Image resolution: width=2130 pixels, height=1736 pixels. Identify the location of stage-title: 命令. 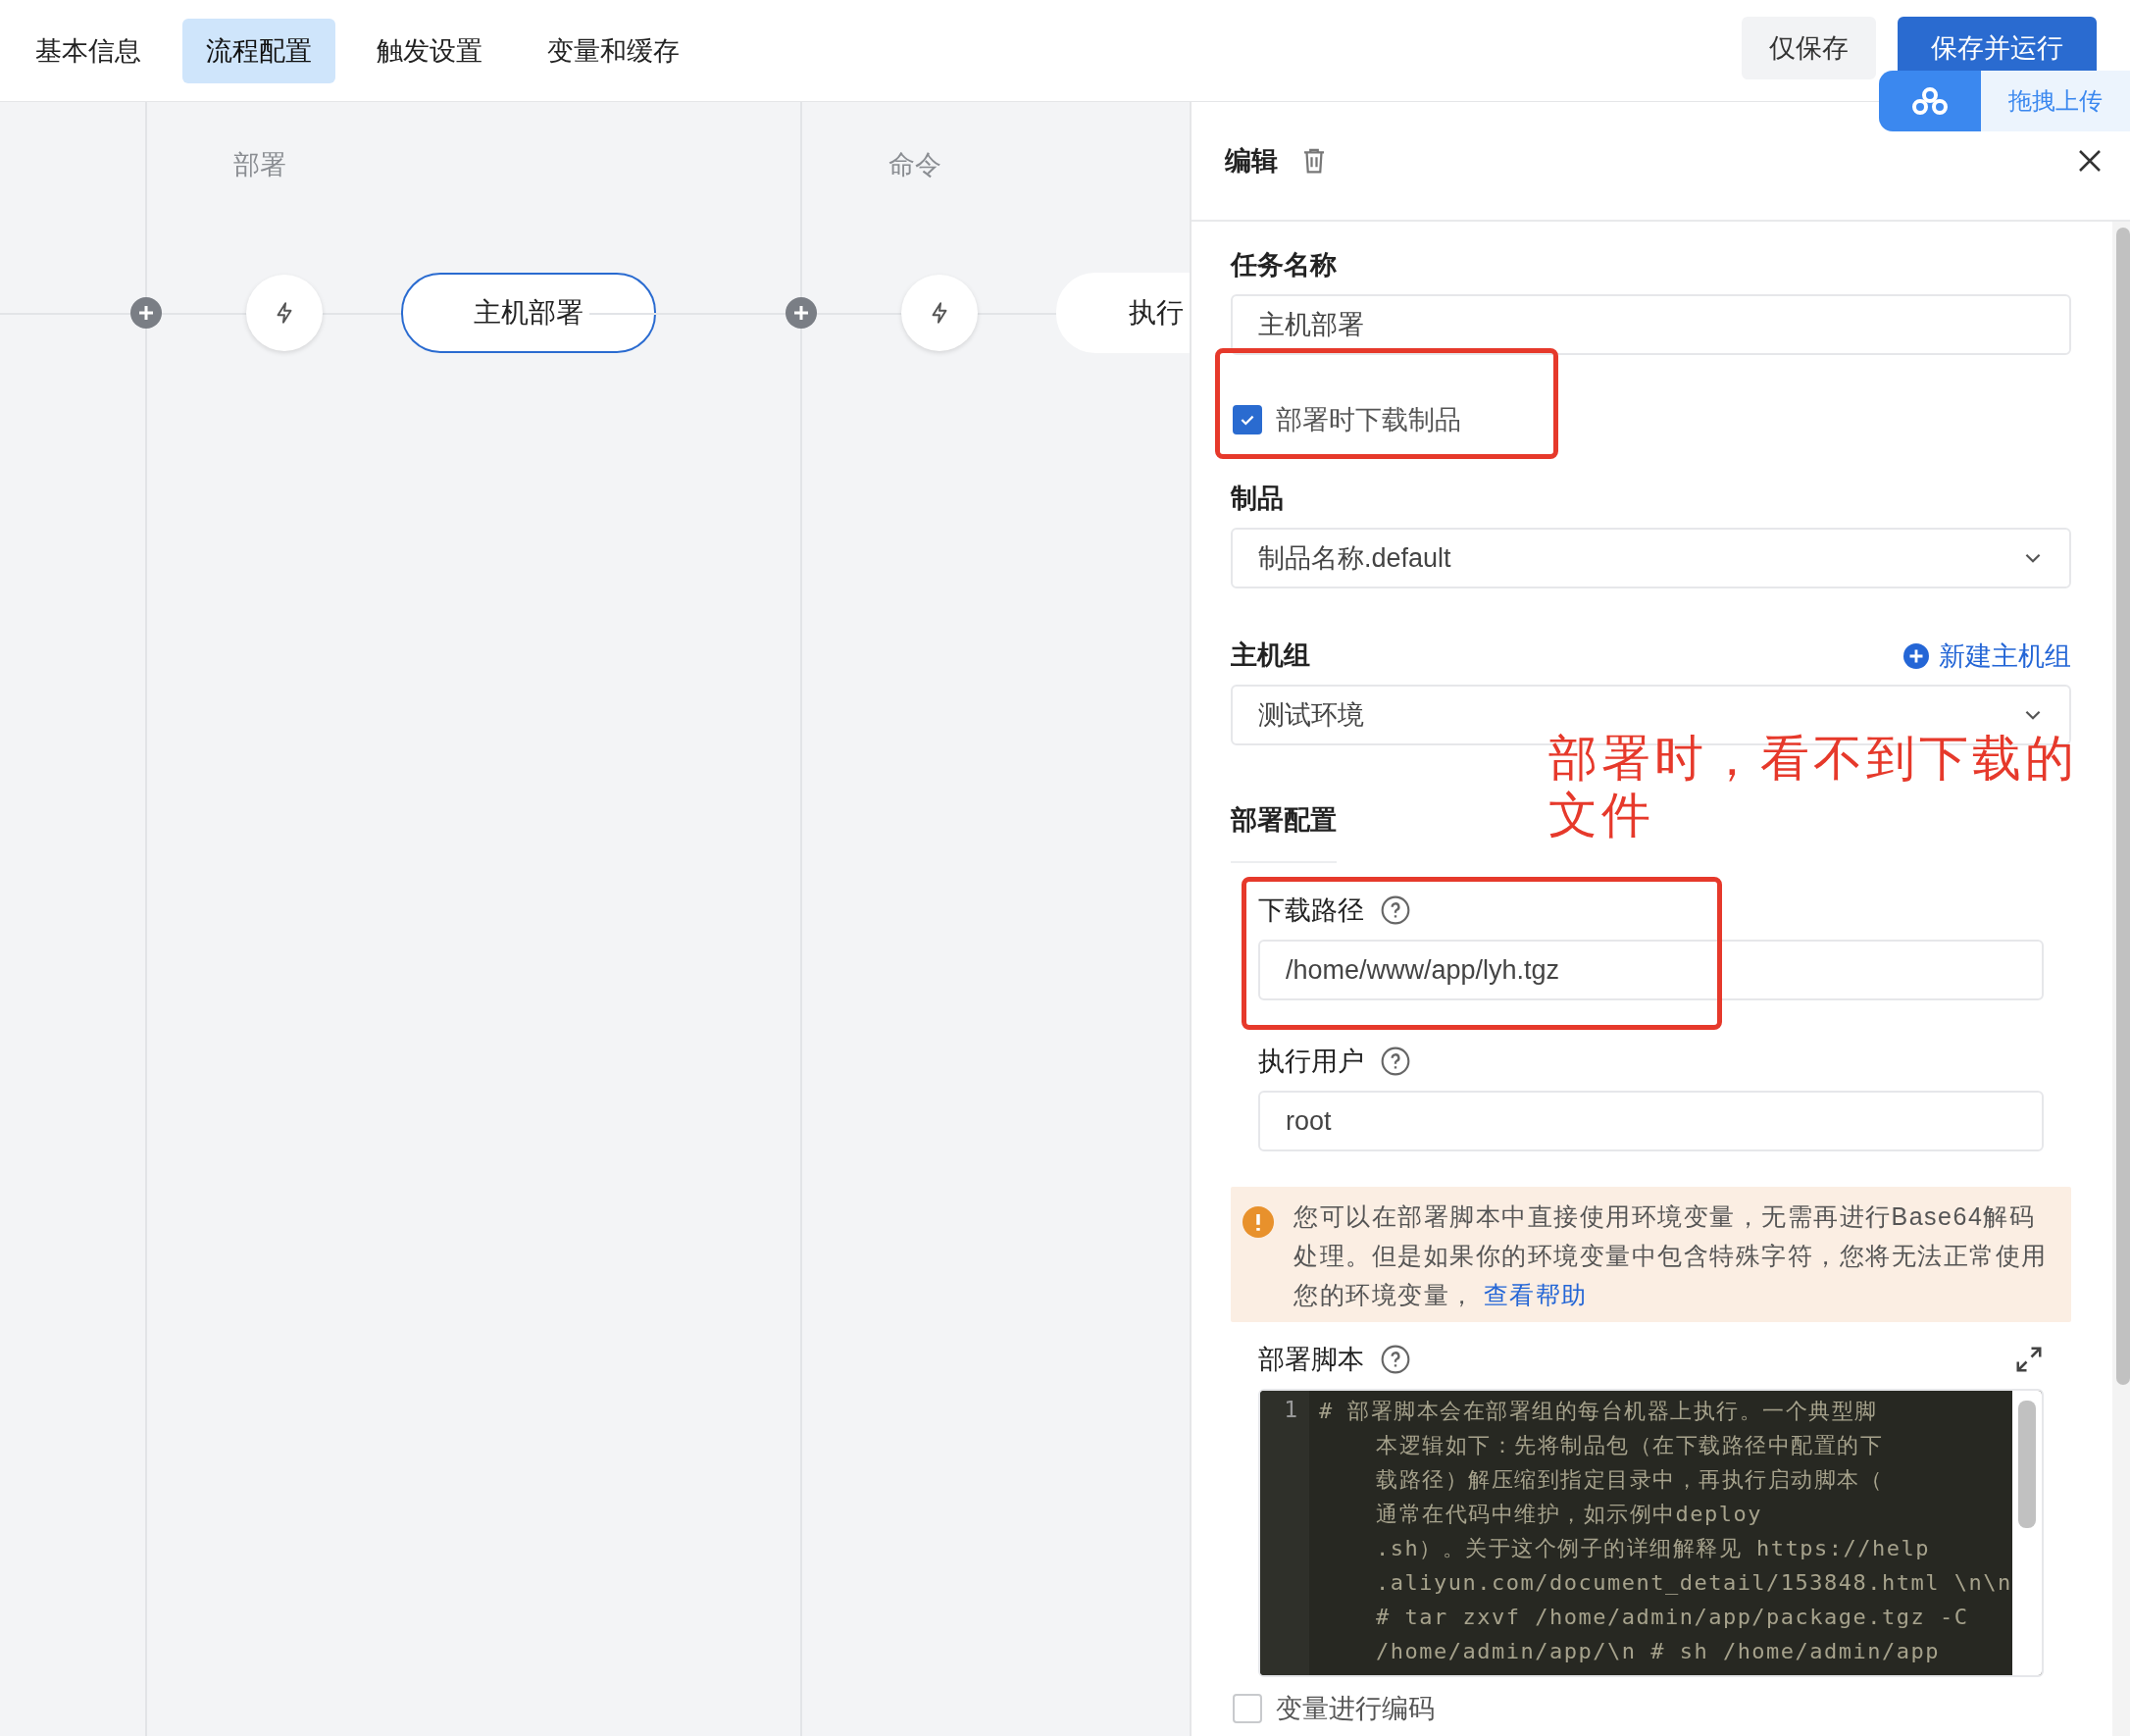
(915, 165).